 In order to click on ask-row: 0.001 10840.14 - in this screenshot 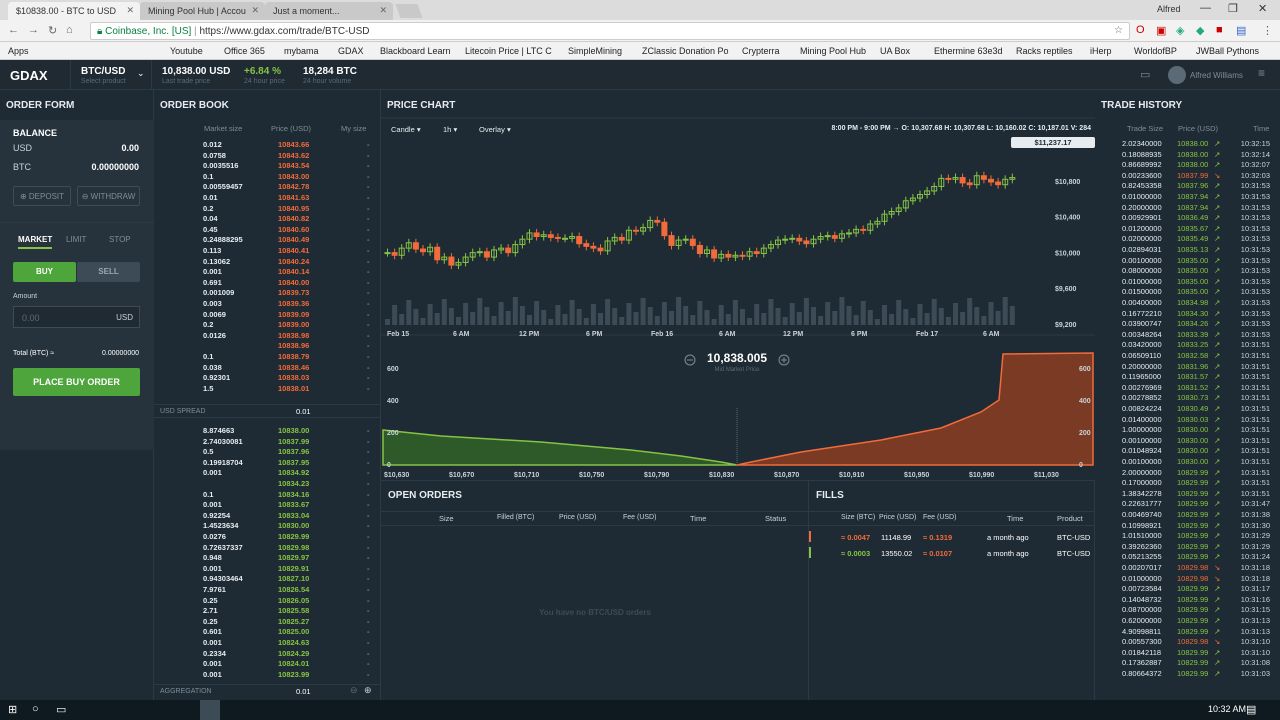, I will do `click(267, 272)`.